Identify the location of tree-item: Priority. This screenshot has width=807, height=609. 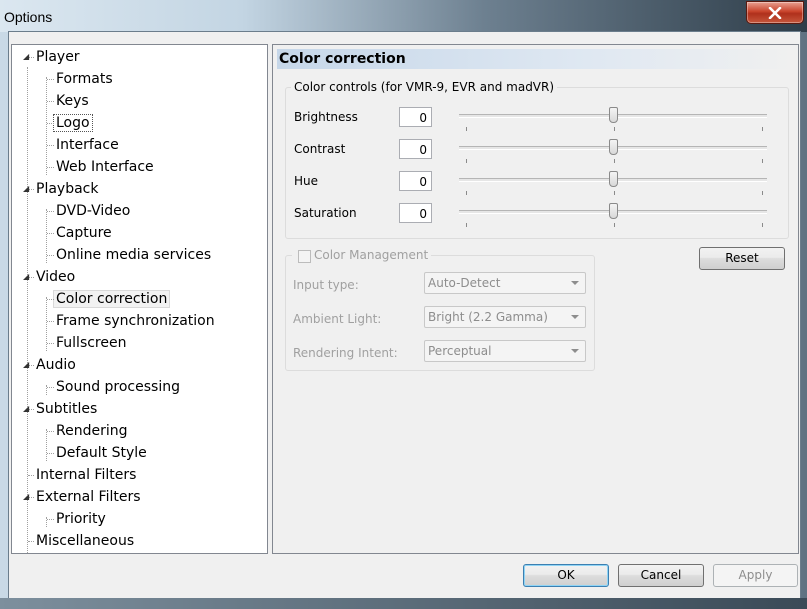
(81, 519).